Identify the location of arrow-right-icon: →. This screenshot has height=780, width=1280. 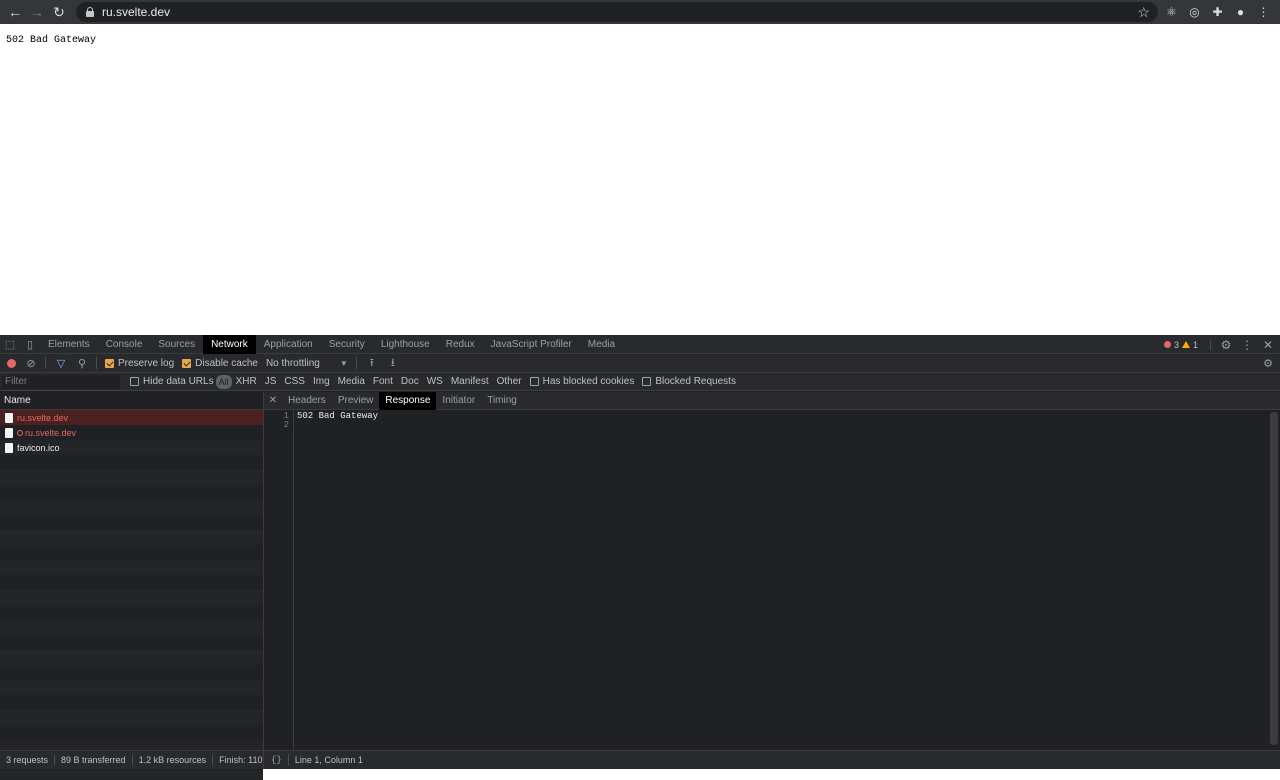
(37, 12).